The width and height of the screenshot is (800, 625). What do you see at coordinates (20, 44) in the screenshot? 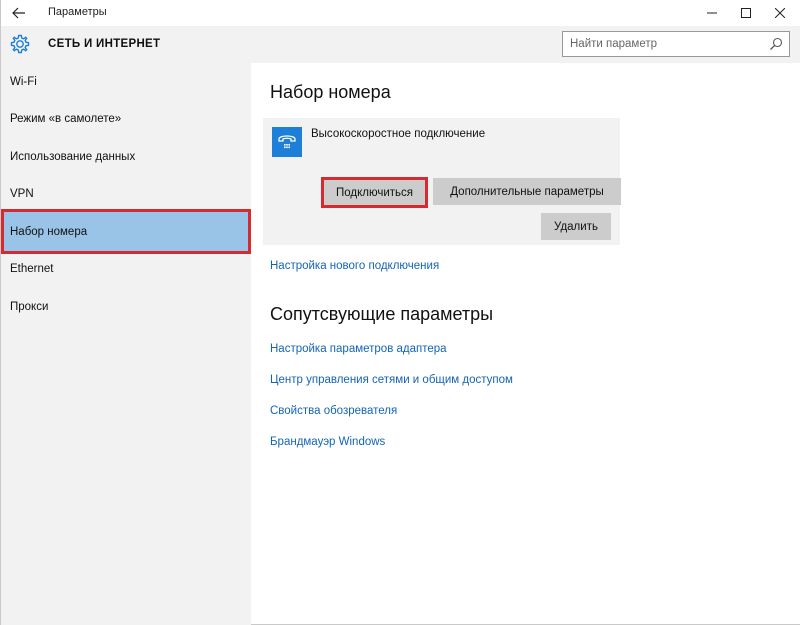
I see `gear-icon` at bounding box center [20, 44].